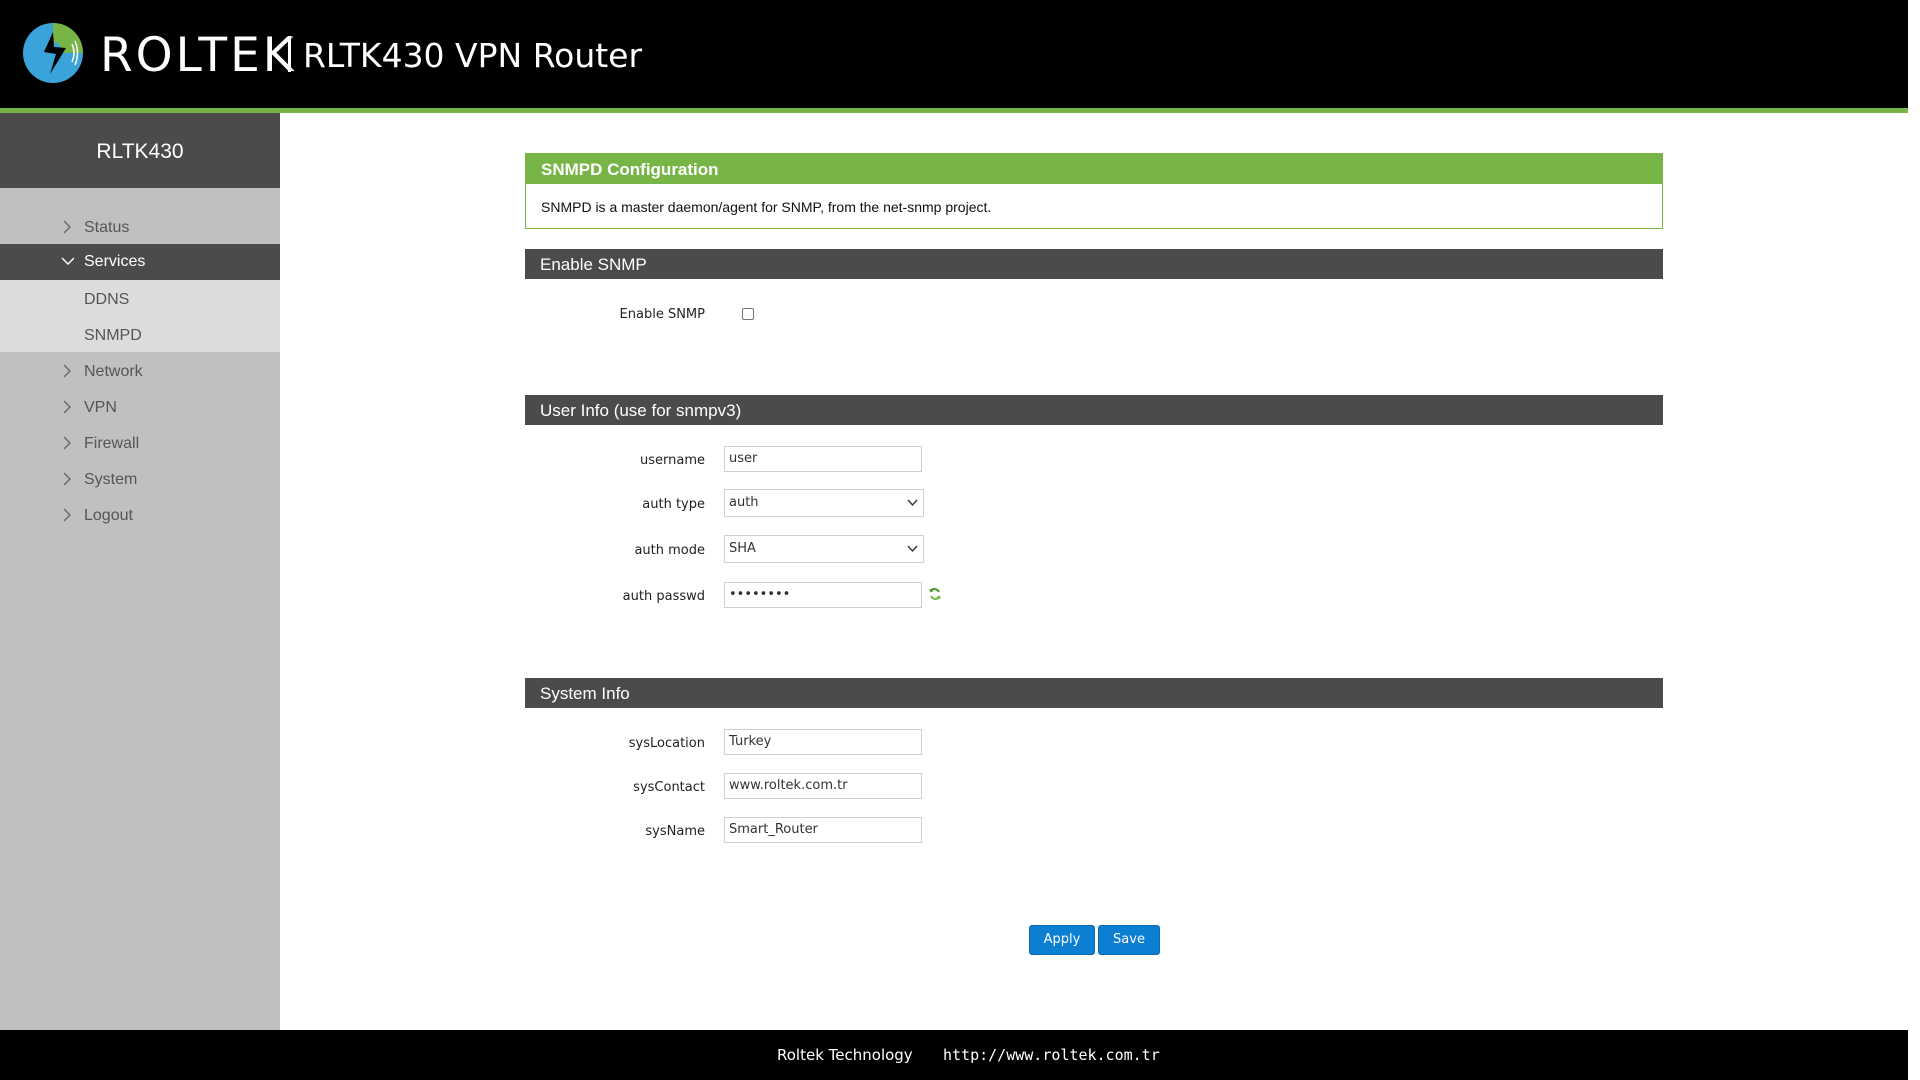 Image resolution: width=1920 pixels, height=1080 pixels. Describe the element at coordinates (1094, 264) in the screenshot. I see `section-enable-snmp: Enable SNMP` at that location.